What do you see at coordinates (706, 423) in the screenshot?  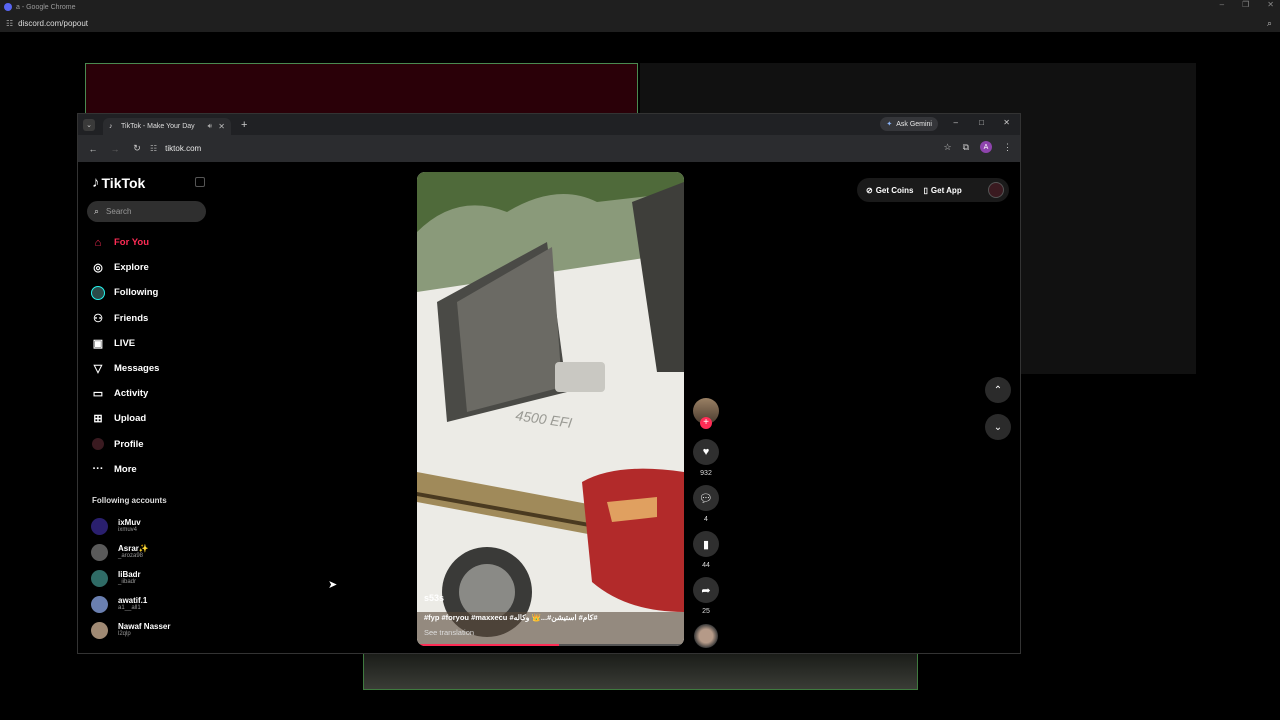 I see `follow-plus-icon: +` at bounding box center [706, 423].